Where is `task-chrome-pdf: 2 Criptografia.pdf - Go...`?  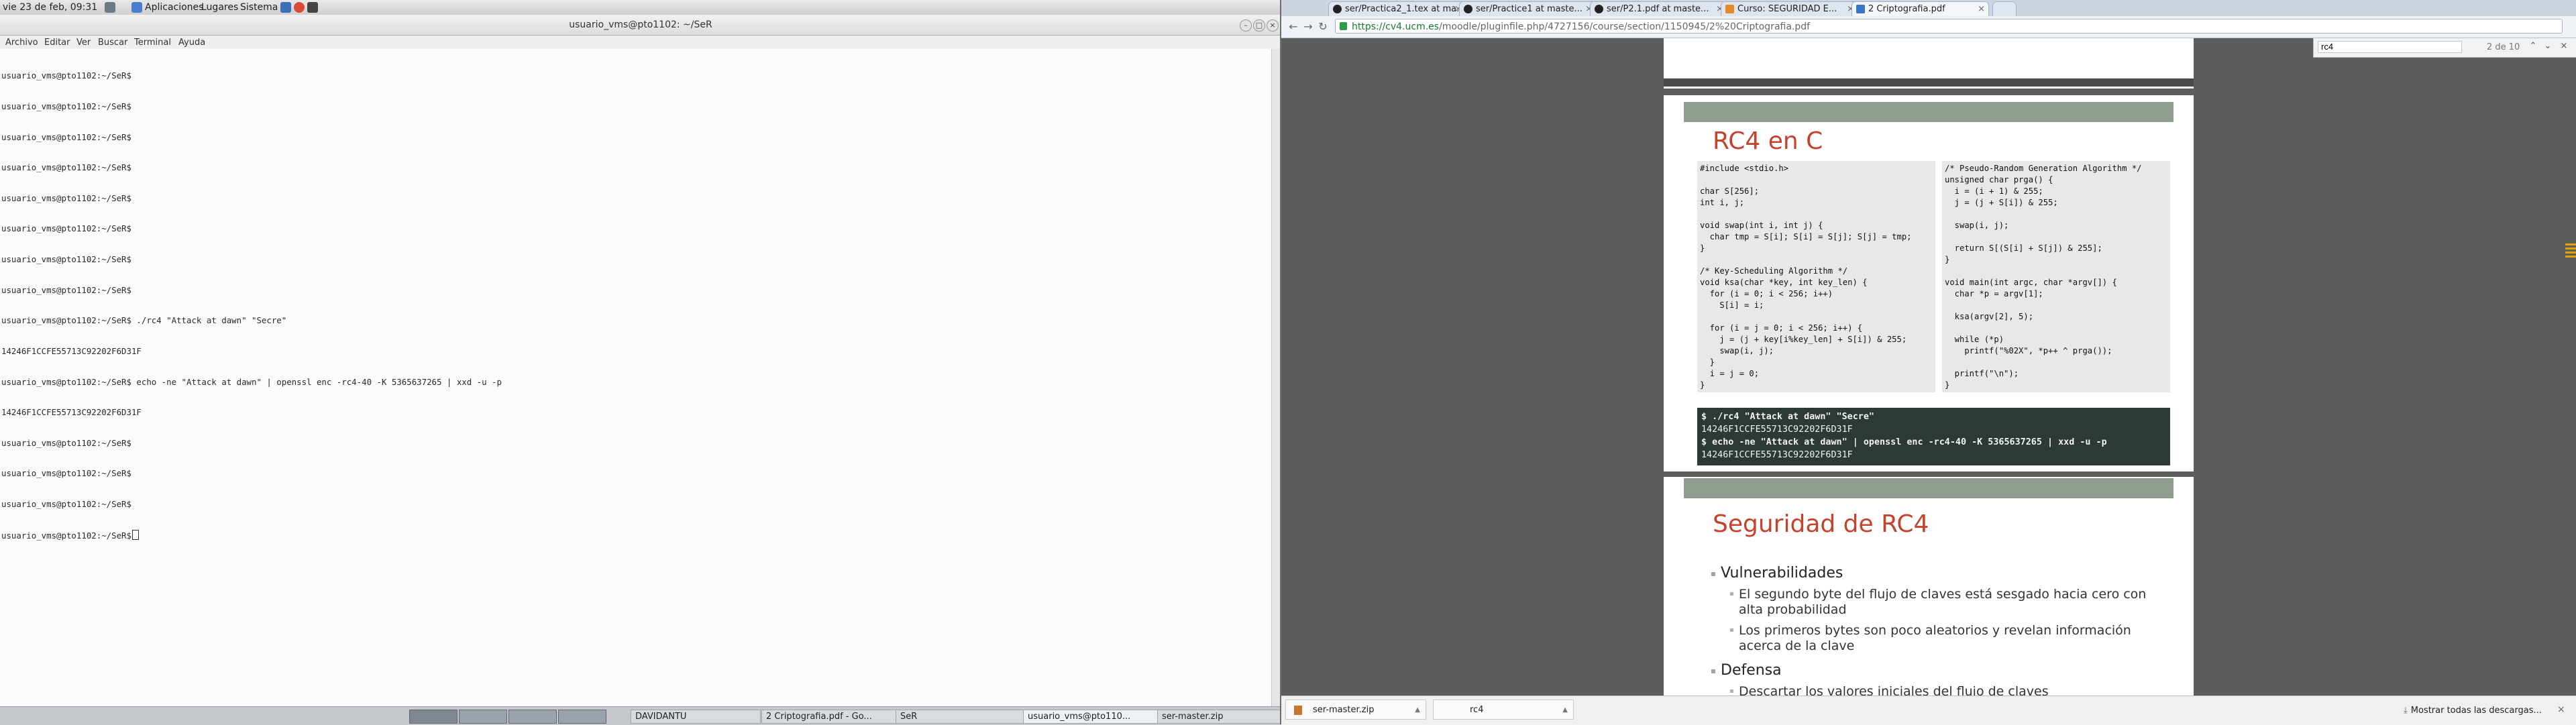 task-chrome-pdf: 2 Criptografia.pdf - Go... is located at coordinates (829, 717).